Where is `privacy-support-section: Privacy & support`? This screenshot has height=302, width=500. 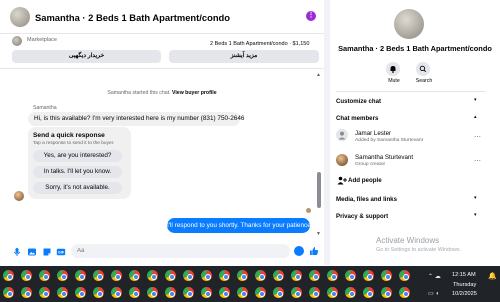
privacy-support-section: Privacy & support is located at coordinates (362, 216).